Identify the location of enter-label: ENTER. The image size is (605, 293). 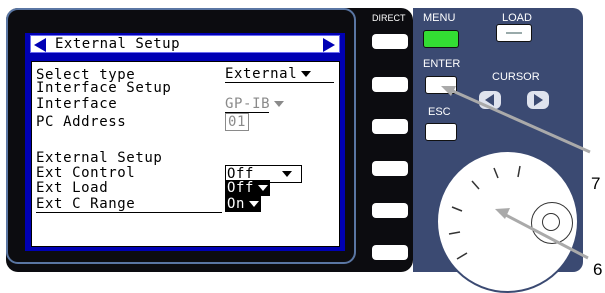
(442, 64).